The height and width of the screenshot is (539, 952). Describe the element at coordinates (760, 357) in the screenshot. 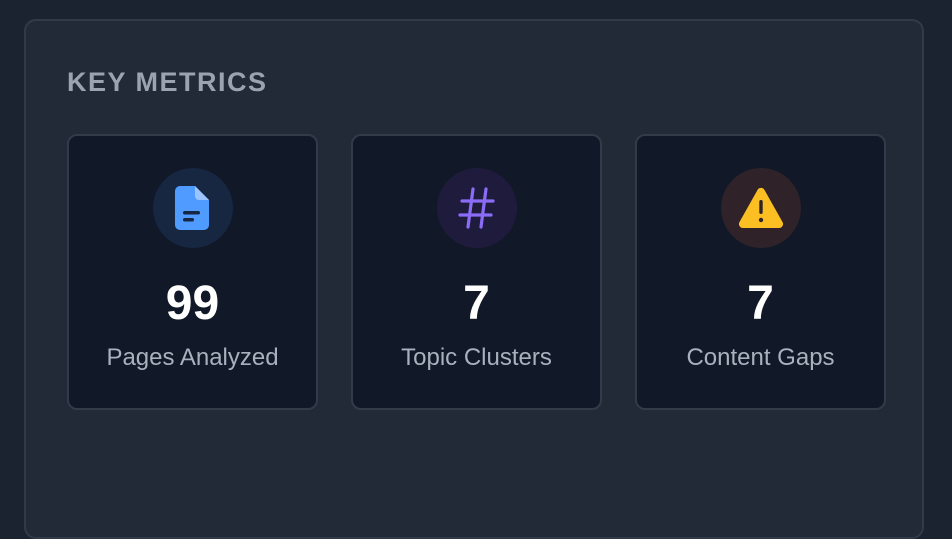

I see `metric-label: Content Gaps` at that location.